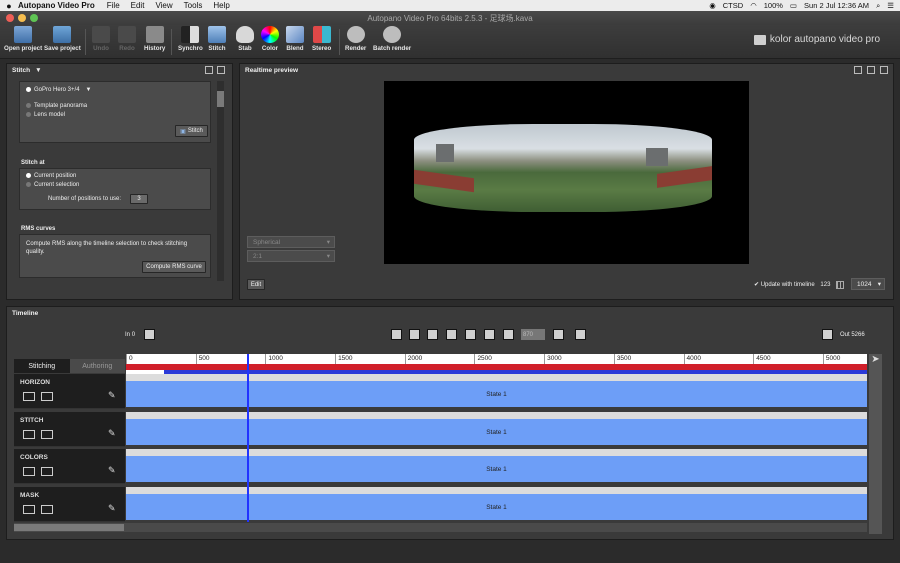 The image size is (900, 563). What do you see at coordinates (221, 5) in the screenshot?
I see `menu-help: Help` at bounding box center [221, 5].